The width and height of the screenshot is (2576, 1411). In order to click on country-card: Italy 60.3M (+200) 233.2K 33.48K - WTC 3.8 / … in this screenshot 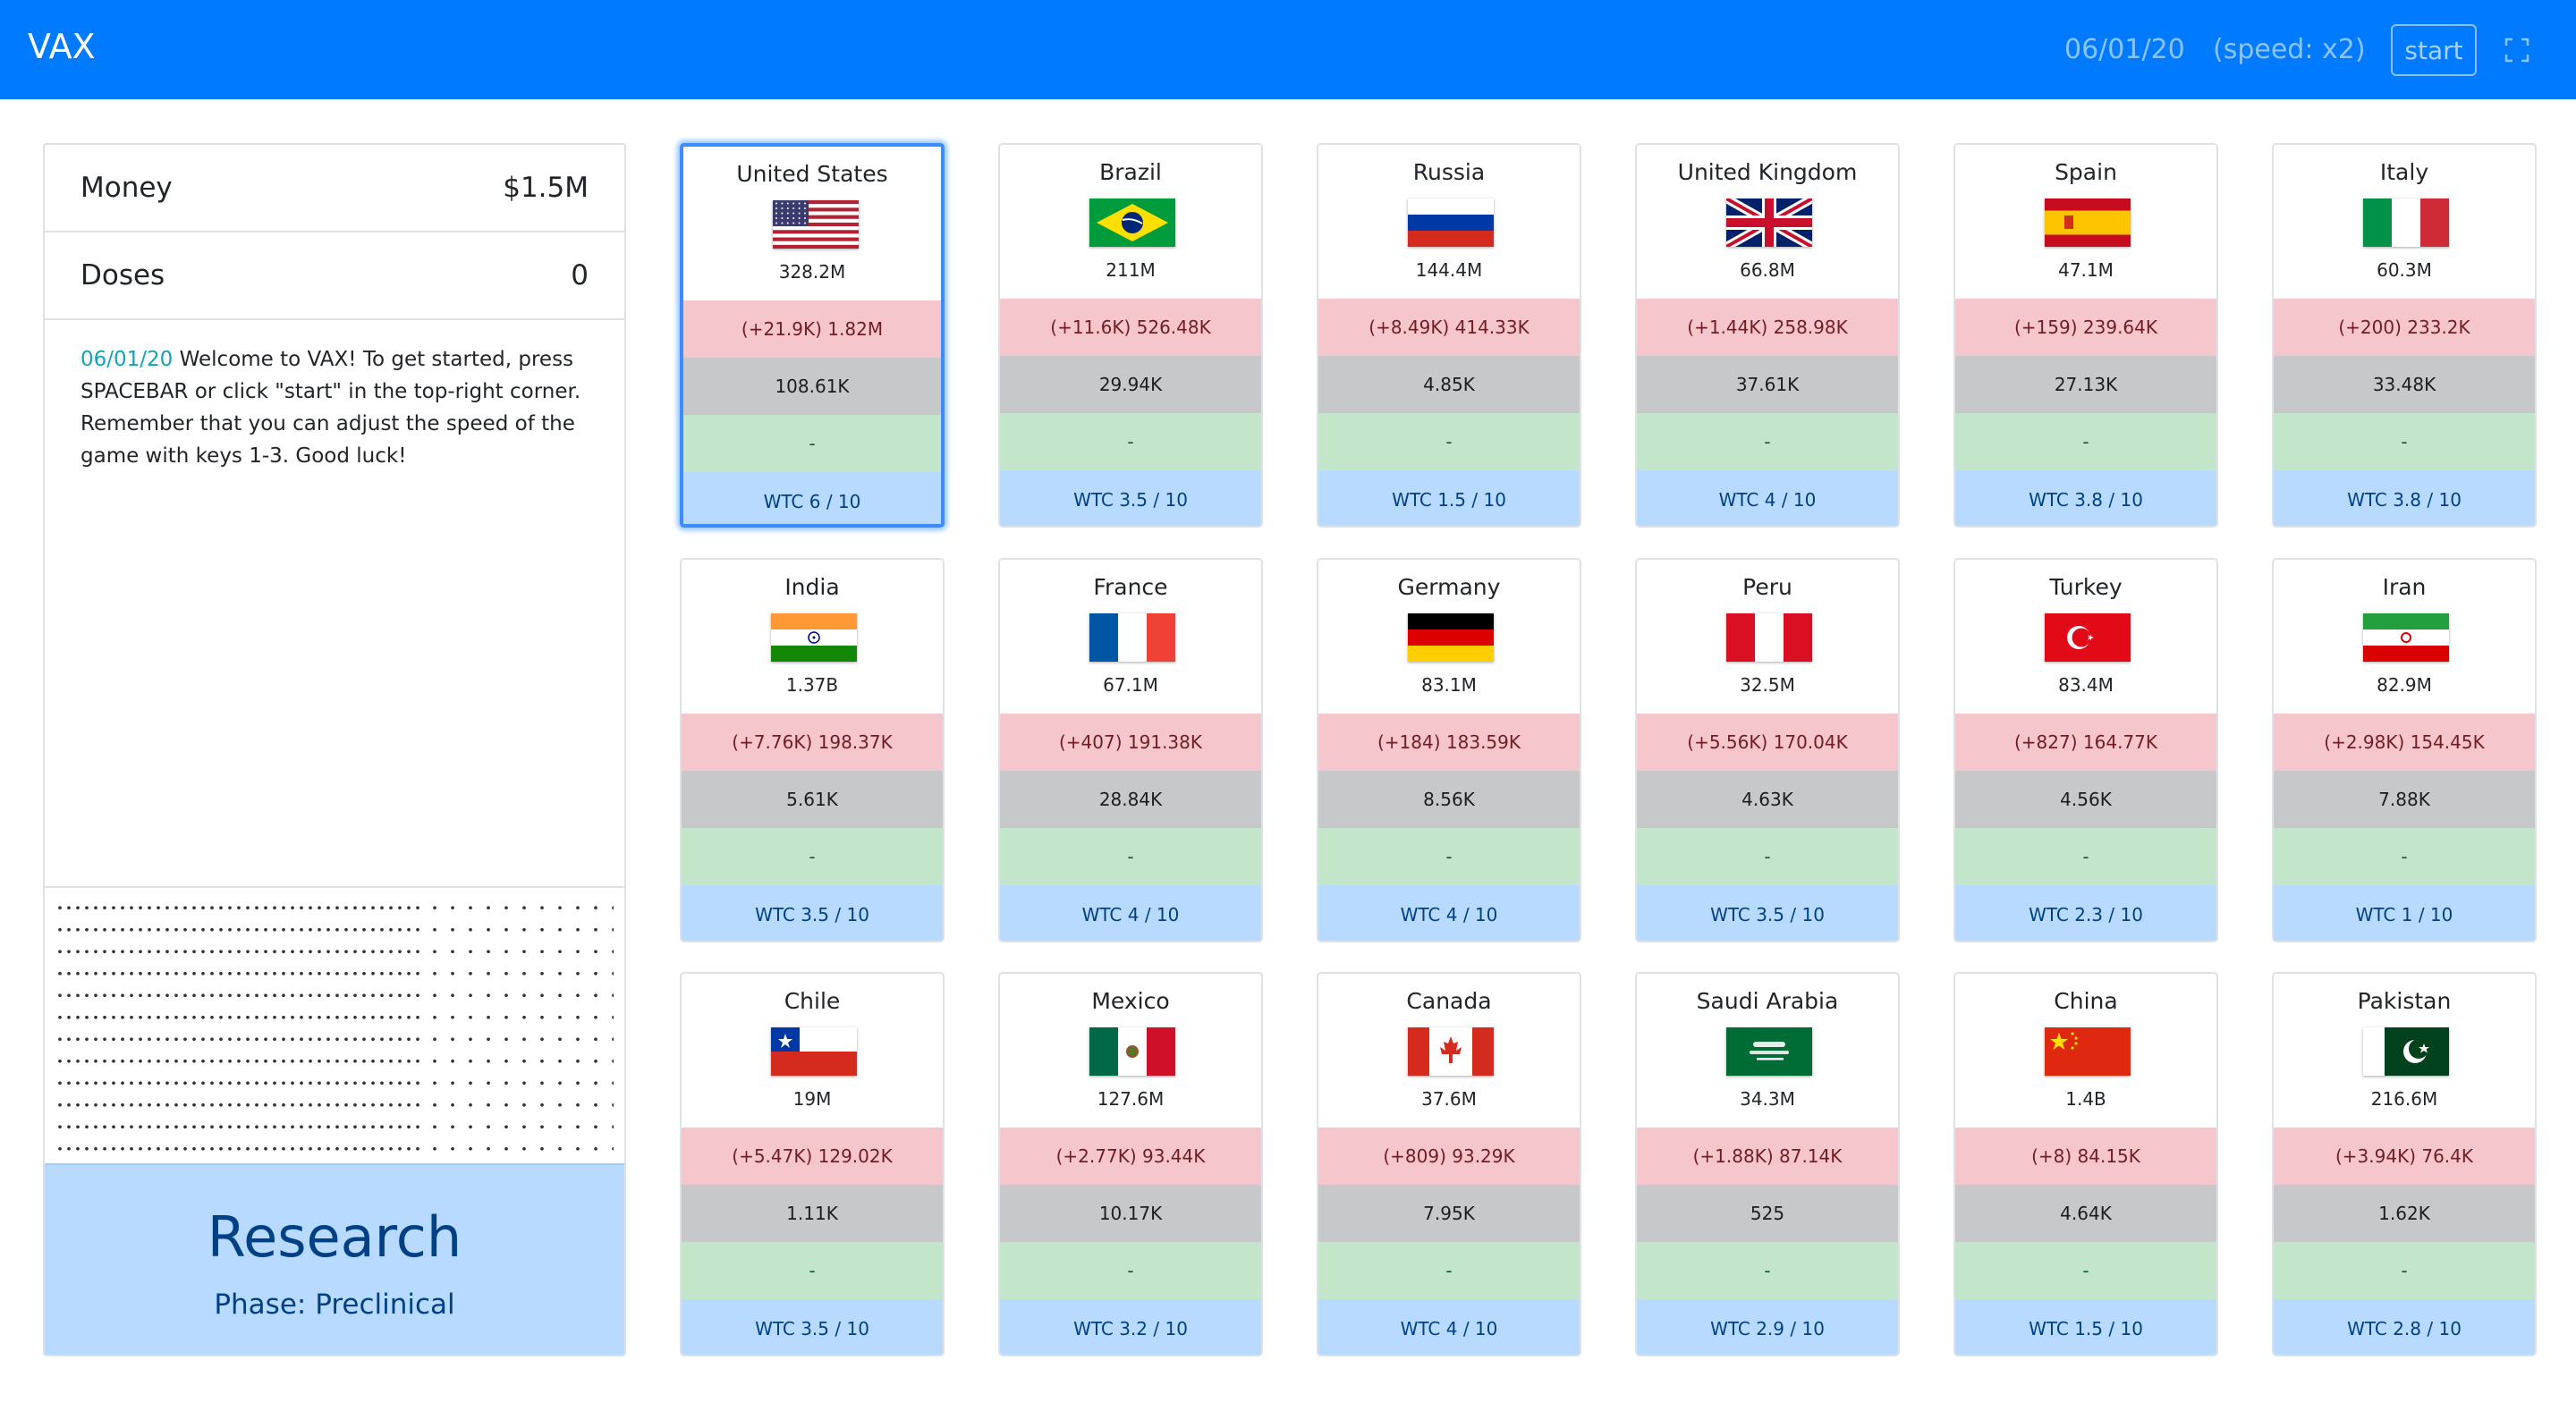, I will do `click(2404, 335)`.